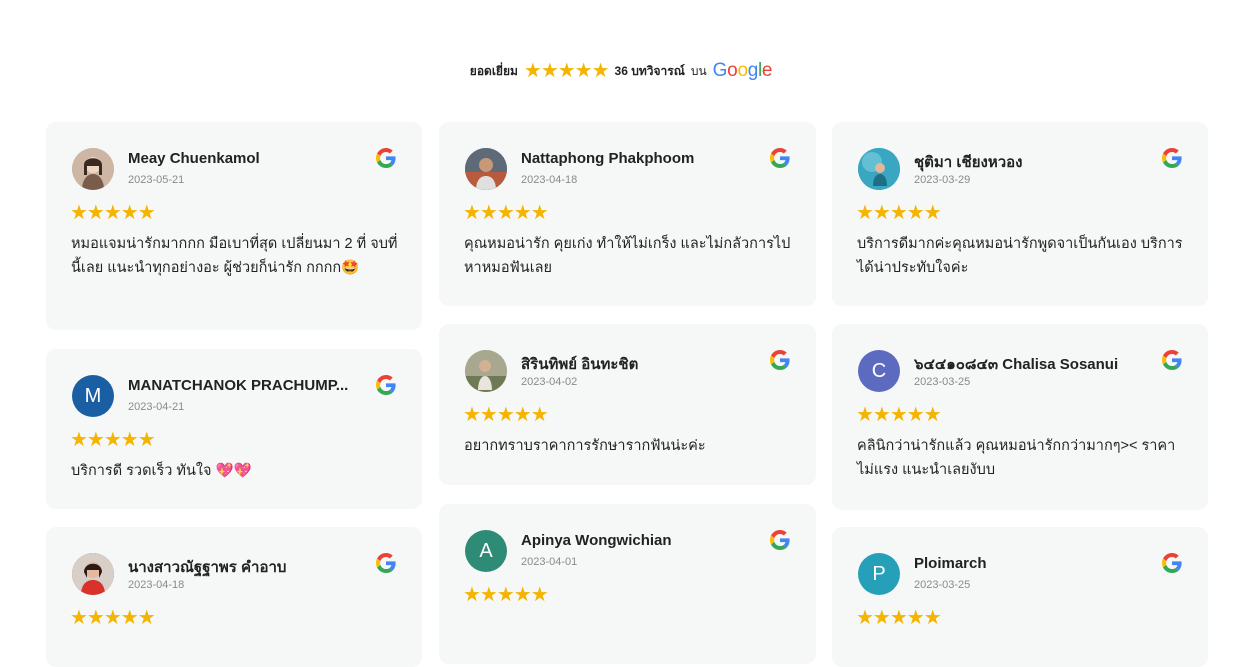 Image resolution: width=1242 pixels, height=667 pixels. Describe the element at coordinates (156, 180) in the screenshot. I see `review-date: 2023-05-21` at that location.